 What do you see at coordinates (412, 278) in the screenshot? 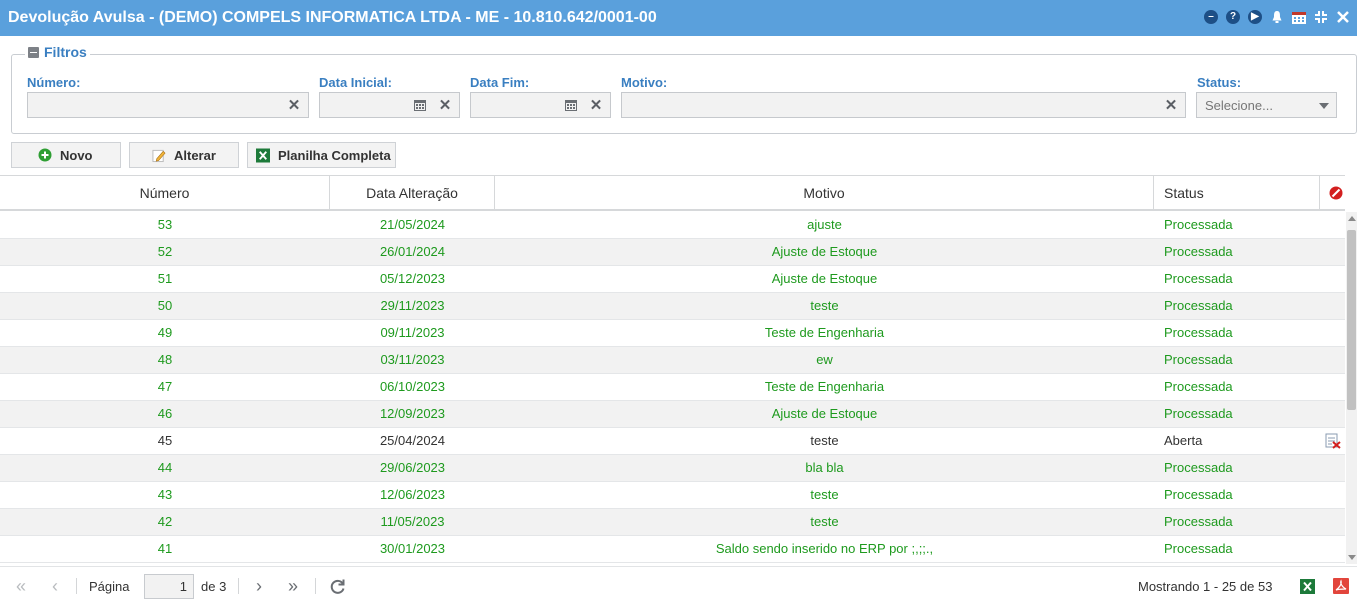
I see `cell-data: 05/12/2023` at bounding box center [412, 278].